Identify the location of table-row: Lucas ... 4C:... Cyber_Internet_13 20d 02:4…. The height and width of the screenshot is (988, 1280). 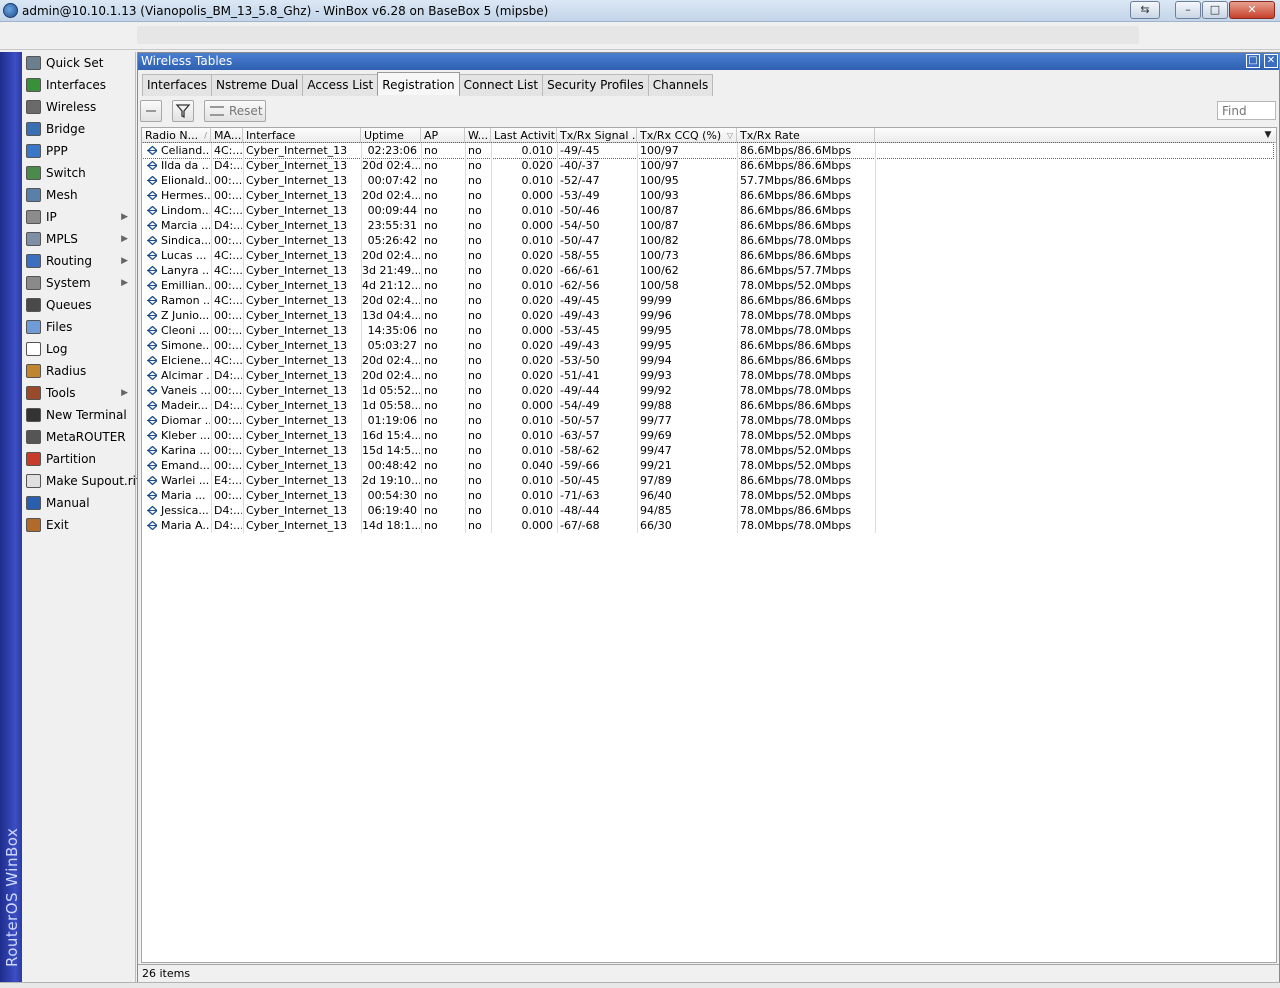
(508, 255).